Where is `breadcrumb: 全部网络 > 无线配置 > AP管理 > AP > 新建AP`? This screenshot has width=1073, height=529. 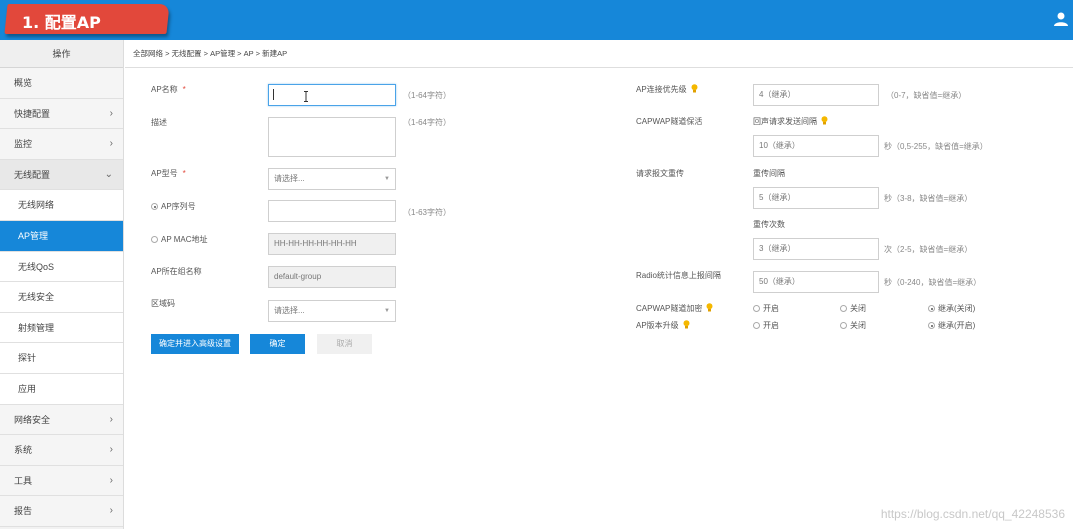
breadcrumb: 全部网络 > 无线配置 > AP管理 > AP > 新建AP is located at coordinates (599, 54).